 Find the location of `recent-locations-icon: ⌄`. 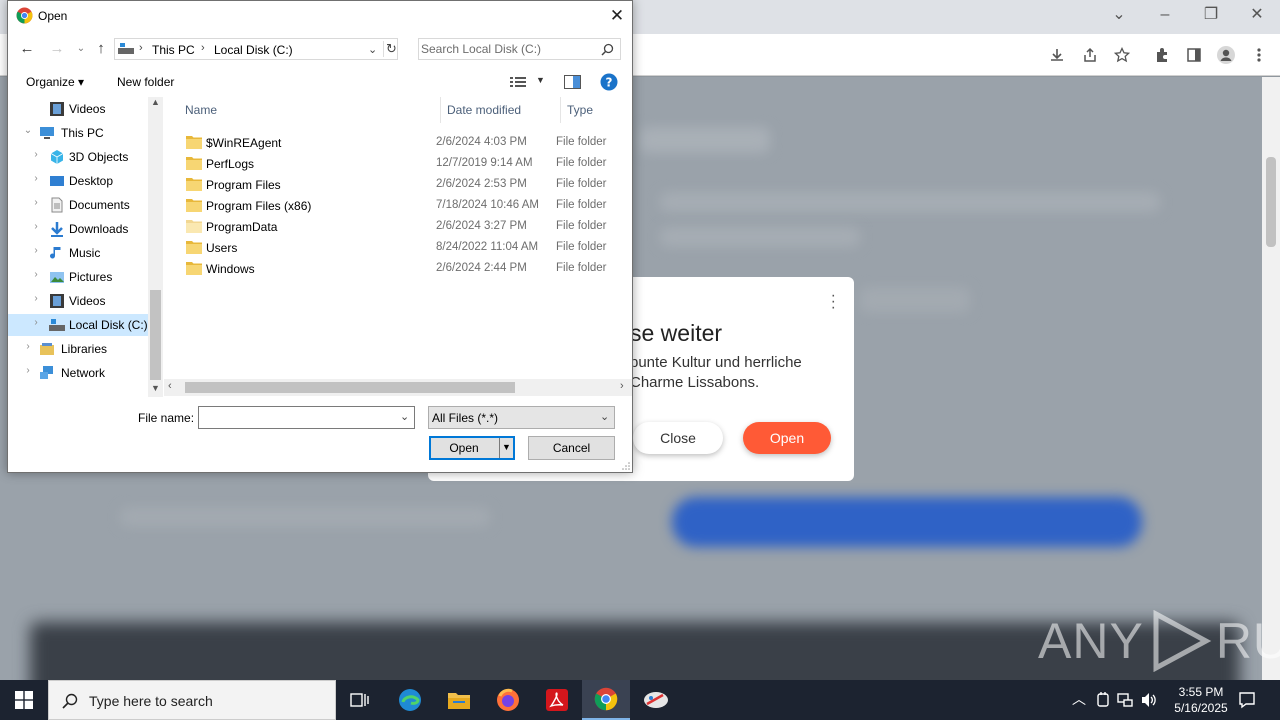

recent-locations-icon: ⌄ is located at coordinates (81, 49).